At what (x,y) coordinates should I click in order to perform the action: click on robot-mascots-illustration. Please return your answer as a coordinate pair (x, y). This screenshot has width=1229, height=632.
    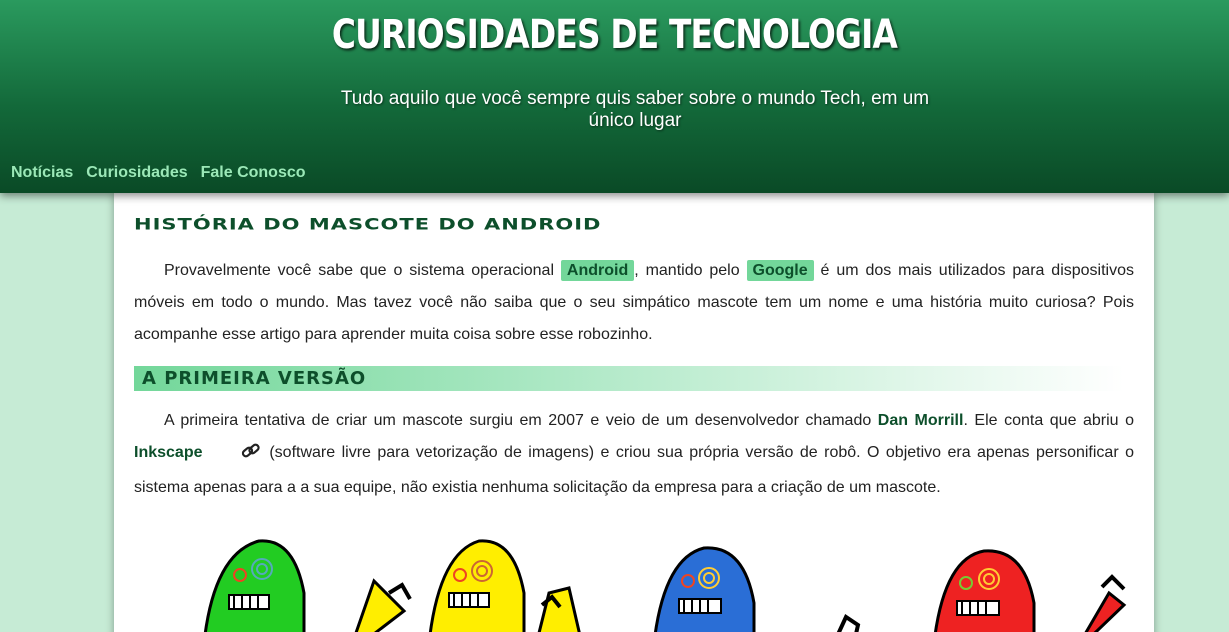
    Looking at the image, I should click on (665, 585).